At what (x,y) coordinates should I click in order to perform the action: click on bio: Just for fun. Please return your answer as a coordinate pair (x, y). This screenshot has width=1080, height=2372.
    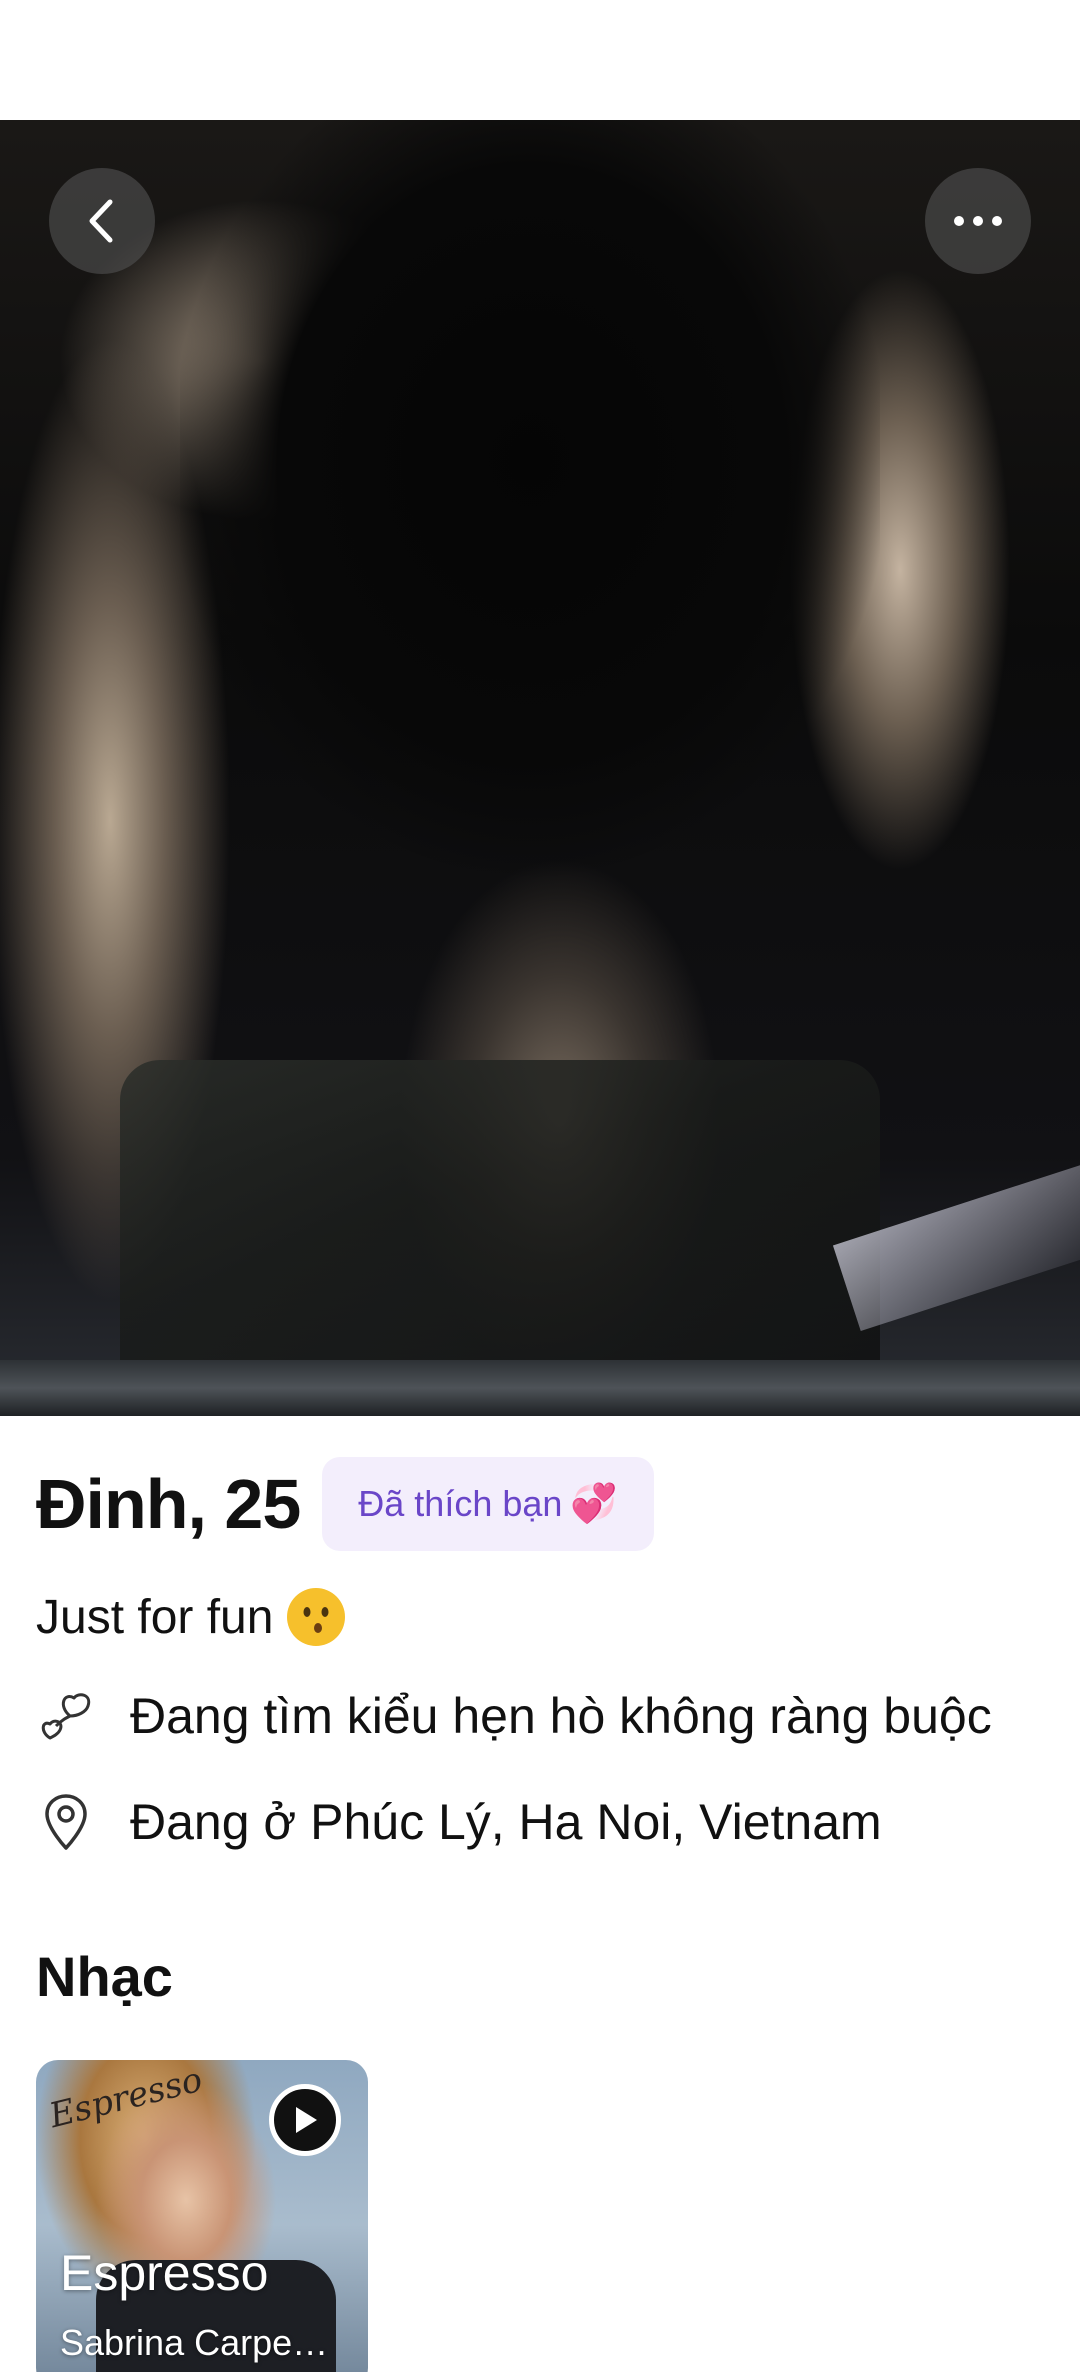
    Looking at the image, I should click on (191, 1617).